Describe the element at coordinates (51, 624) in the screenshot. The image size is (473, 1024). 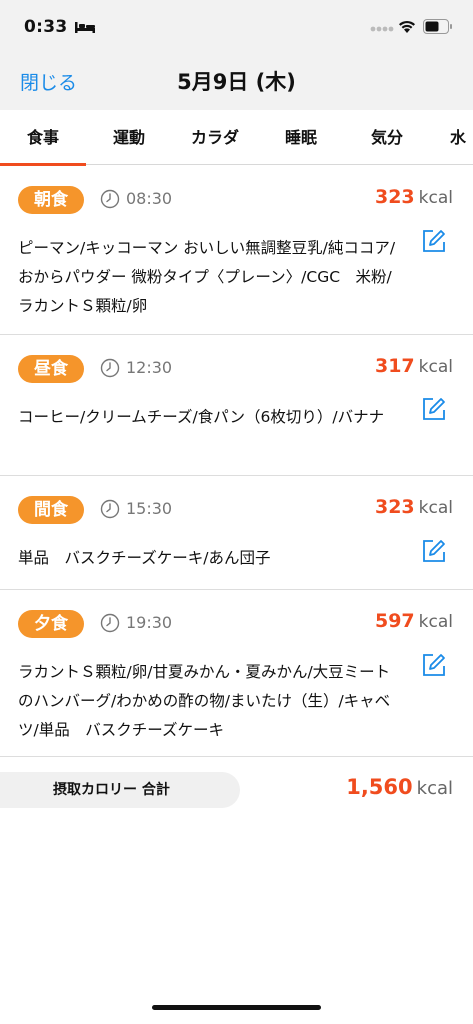
I see `meal-badge: 夕食` at that location.